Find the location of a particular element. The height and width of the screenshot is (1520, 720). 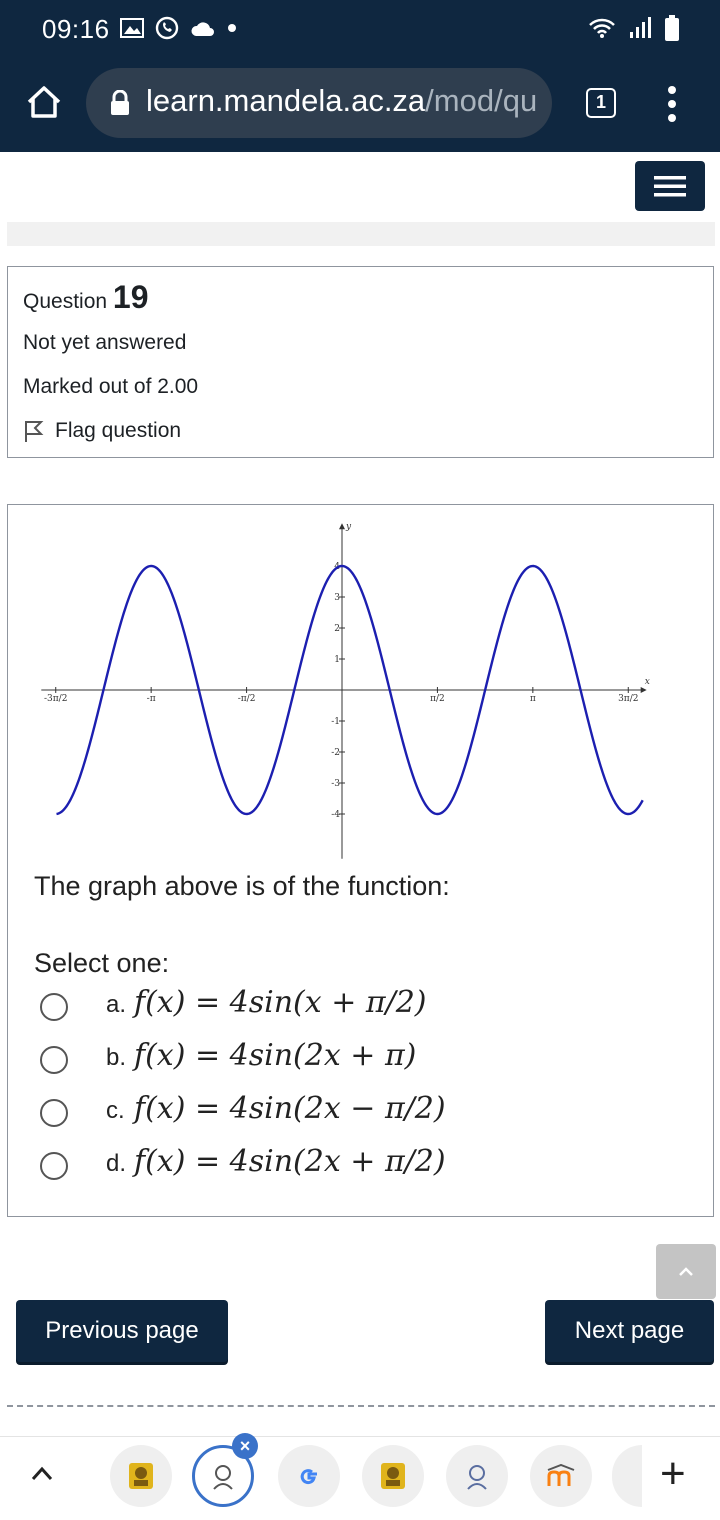

question-text: The graph above is of the function: is located at coordinates (242, 886).